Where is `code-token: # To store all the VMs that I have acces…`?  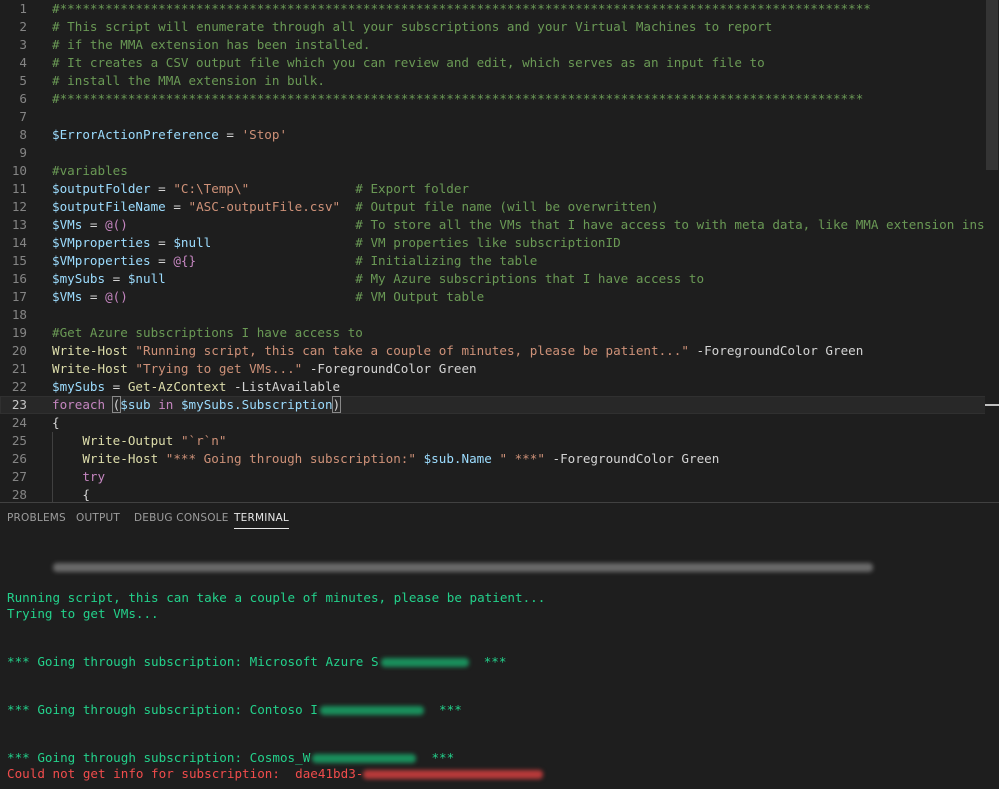 code-token: # To store all the VMs that I have acces… is located at coordinates (563, 224).